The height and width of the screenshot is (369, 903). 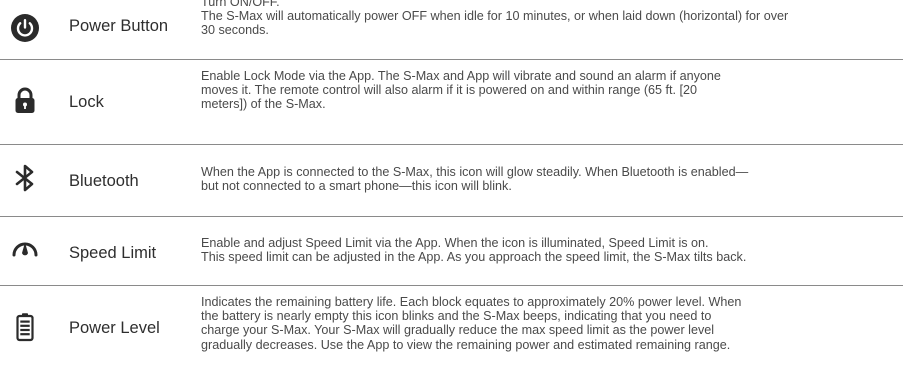 What do you see at coordinates (25, 28) in the screenshot?
I see `power-icon` at bounding box center [25, 28].